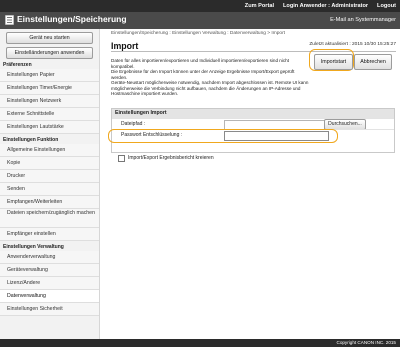 Image resolution: width=400 pixels, height=347 pixels. Describe the element at coordinates (253, 113) in the screenshot. I see `import-settings-heading: Einstellungen Import` at that location.